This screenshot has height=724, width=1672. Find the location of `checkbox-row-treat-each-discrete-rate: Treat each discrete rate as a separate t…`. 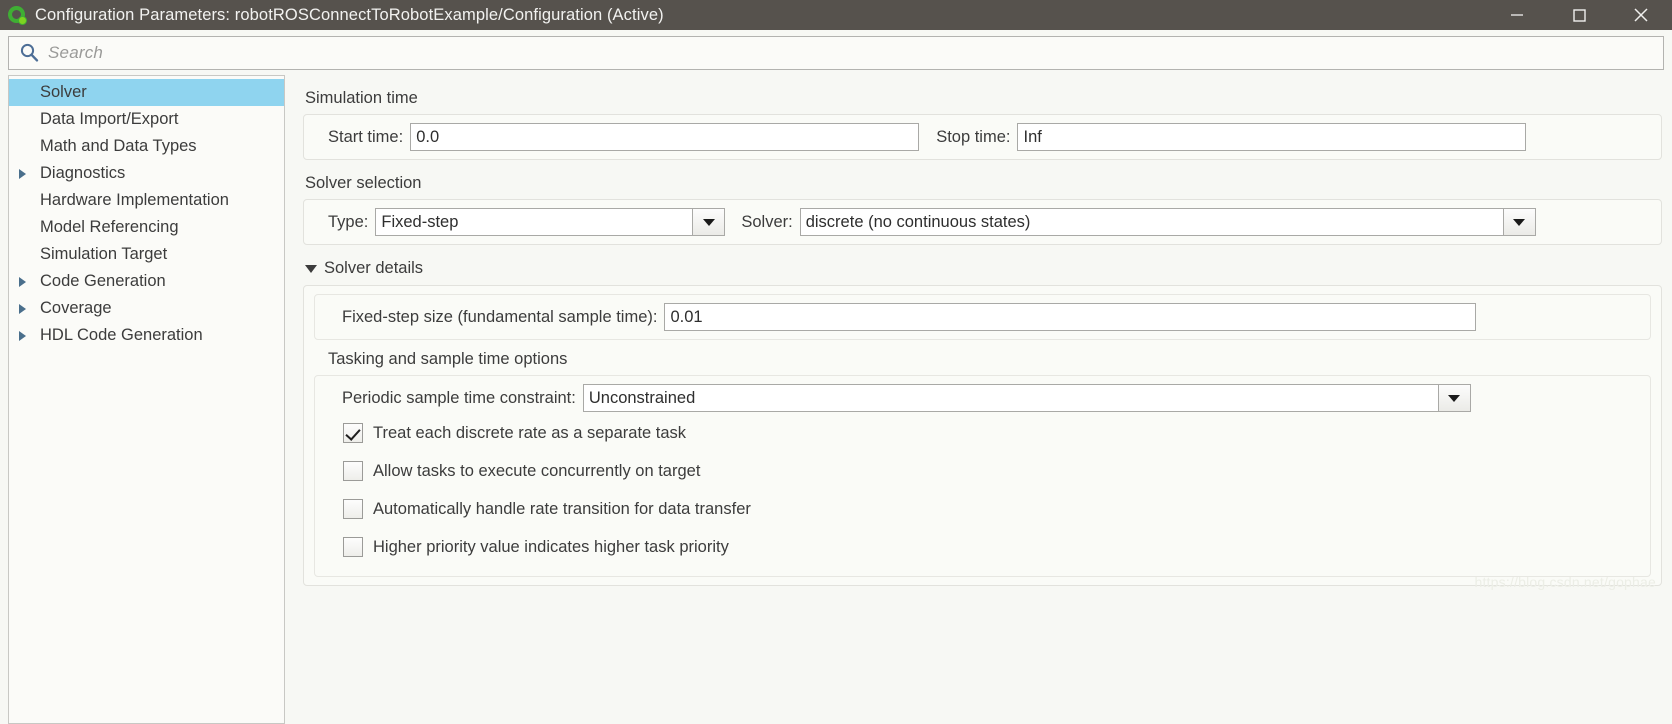

checkbox-row-treat-each-discrete-rate: Treat each discrete rate as a separate t… is located at coordinates (982, 433).